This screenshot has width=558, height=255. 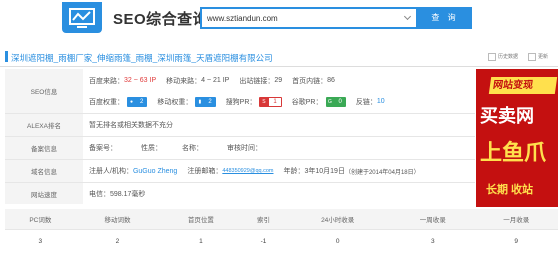 I want to click on ad-line-1: 网站变现, so click(x=523, y=85).